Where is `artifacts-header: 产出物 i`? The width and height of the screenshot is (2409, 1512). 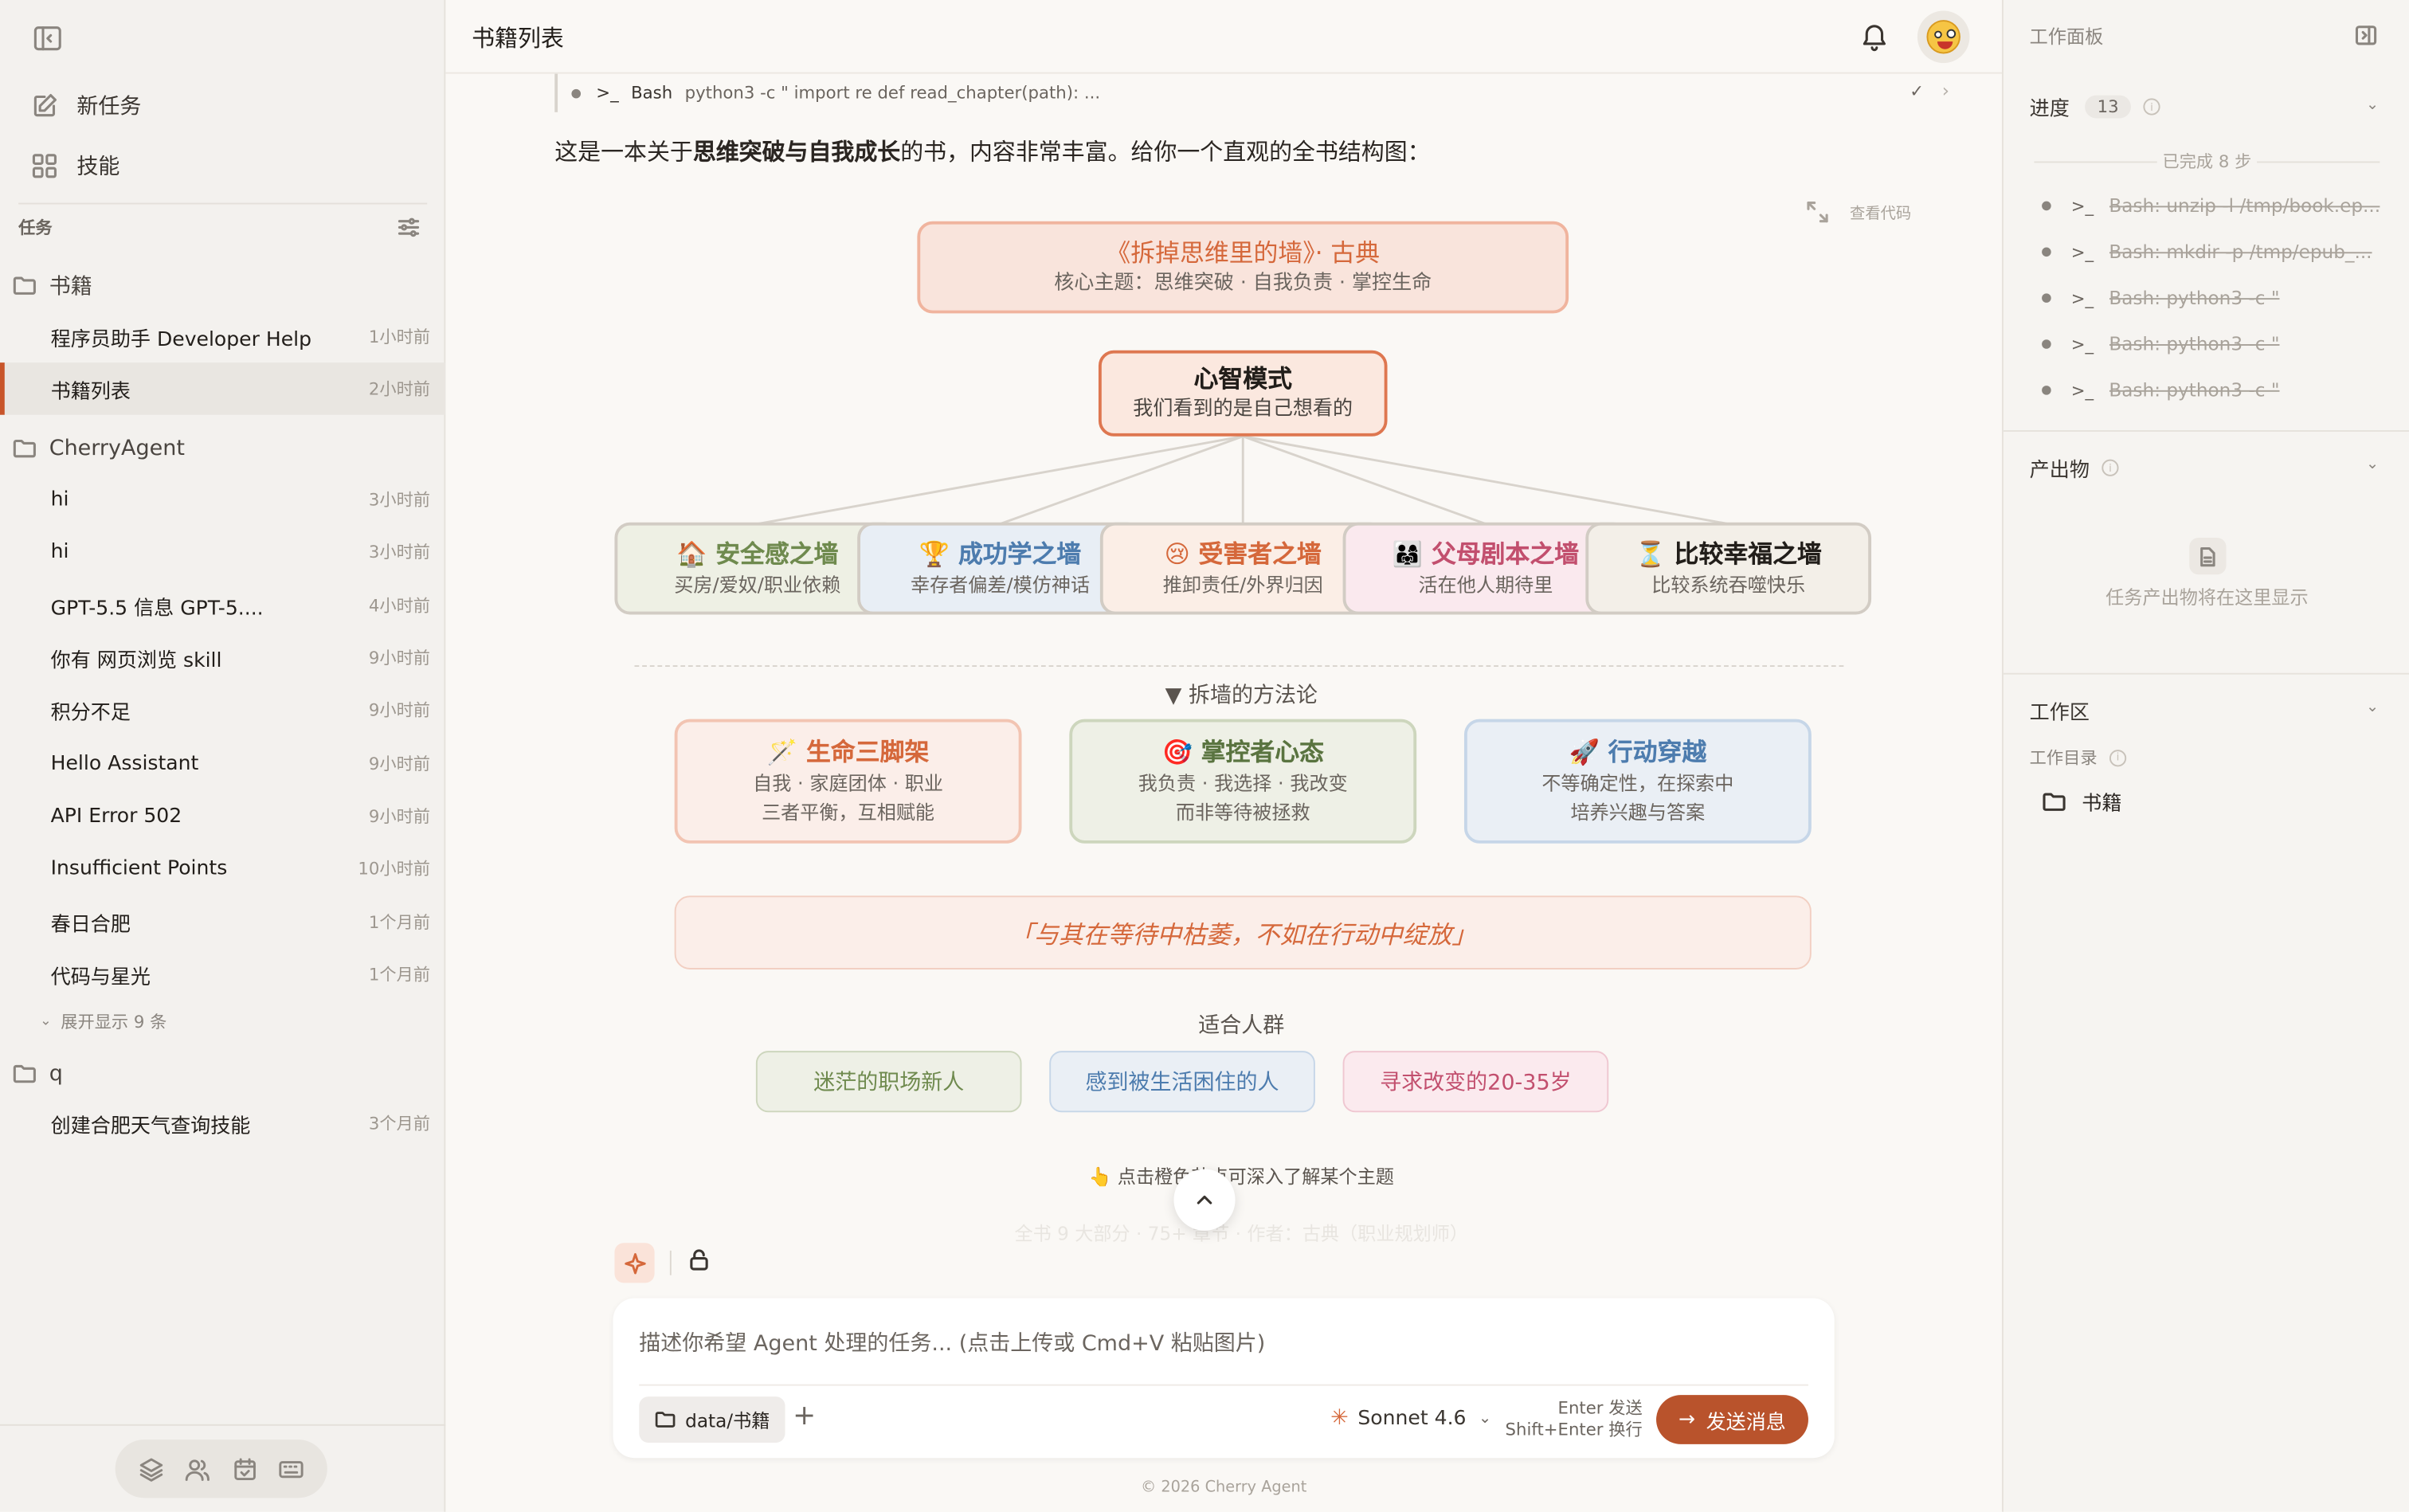
artifacts-header: 产出物 i is located at coordinates (2074, 468).